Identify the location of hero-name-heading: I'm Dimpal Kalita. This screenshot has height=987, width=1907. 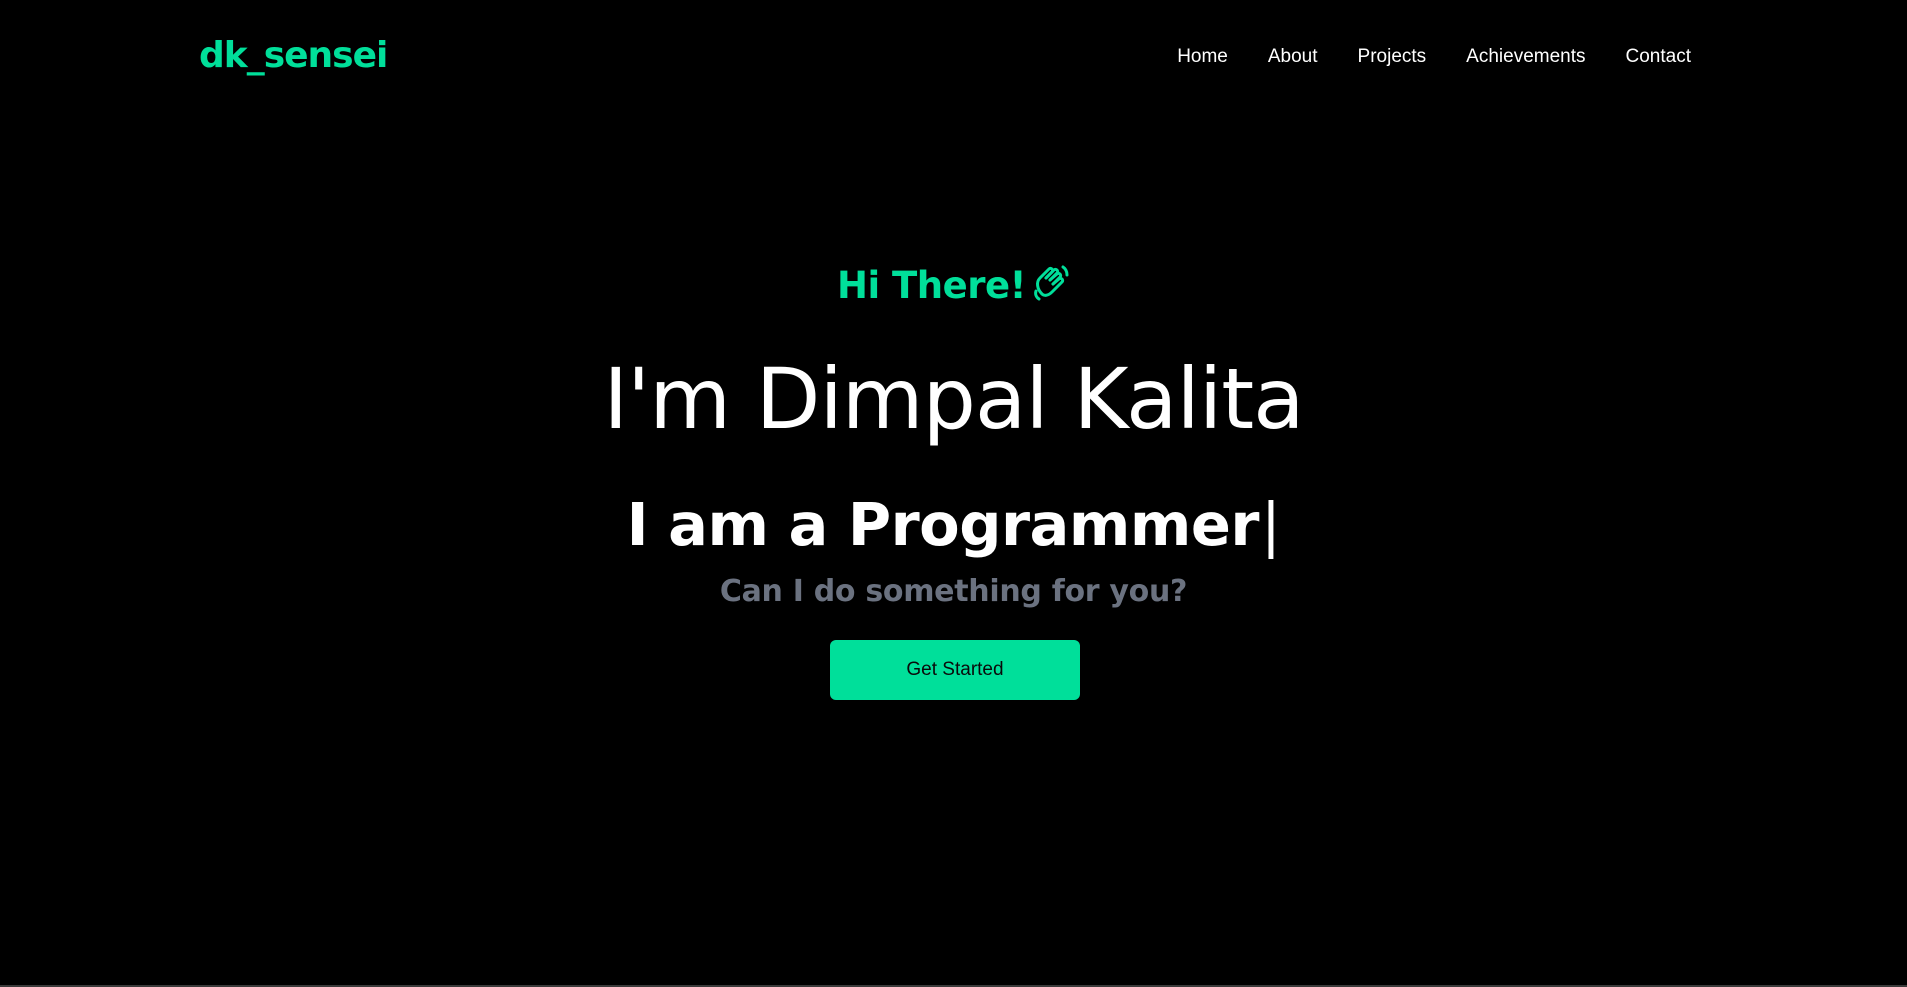
(953, 399).